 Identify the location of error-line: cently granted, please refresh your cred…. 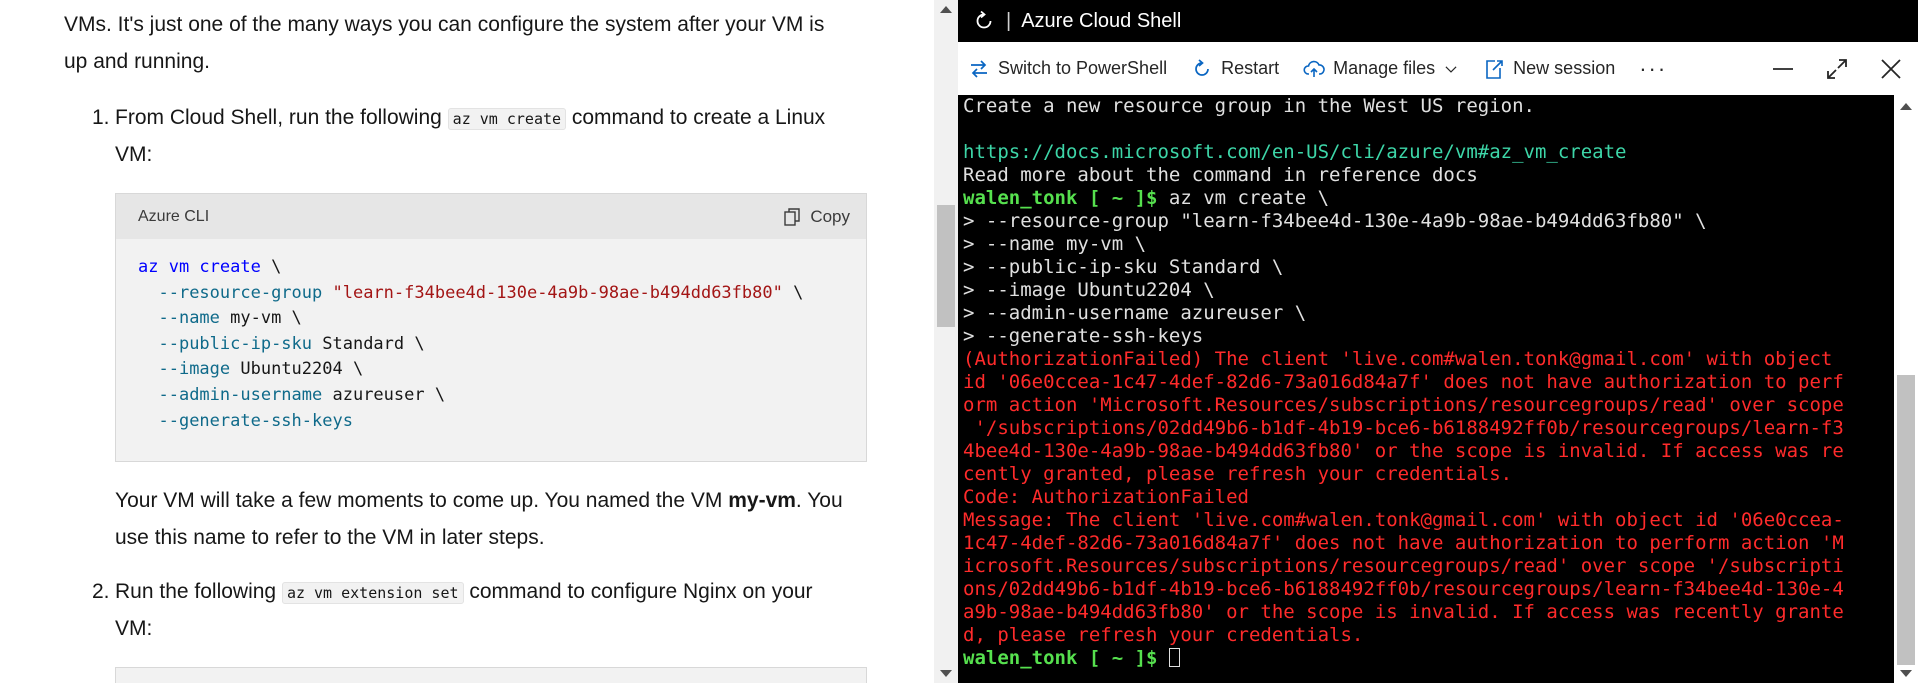
(1238, 474).